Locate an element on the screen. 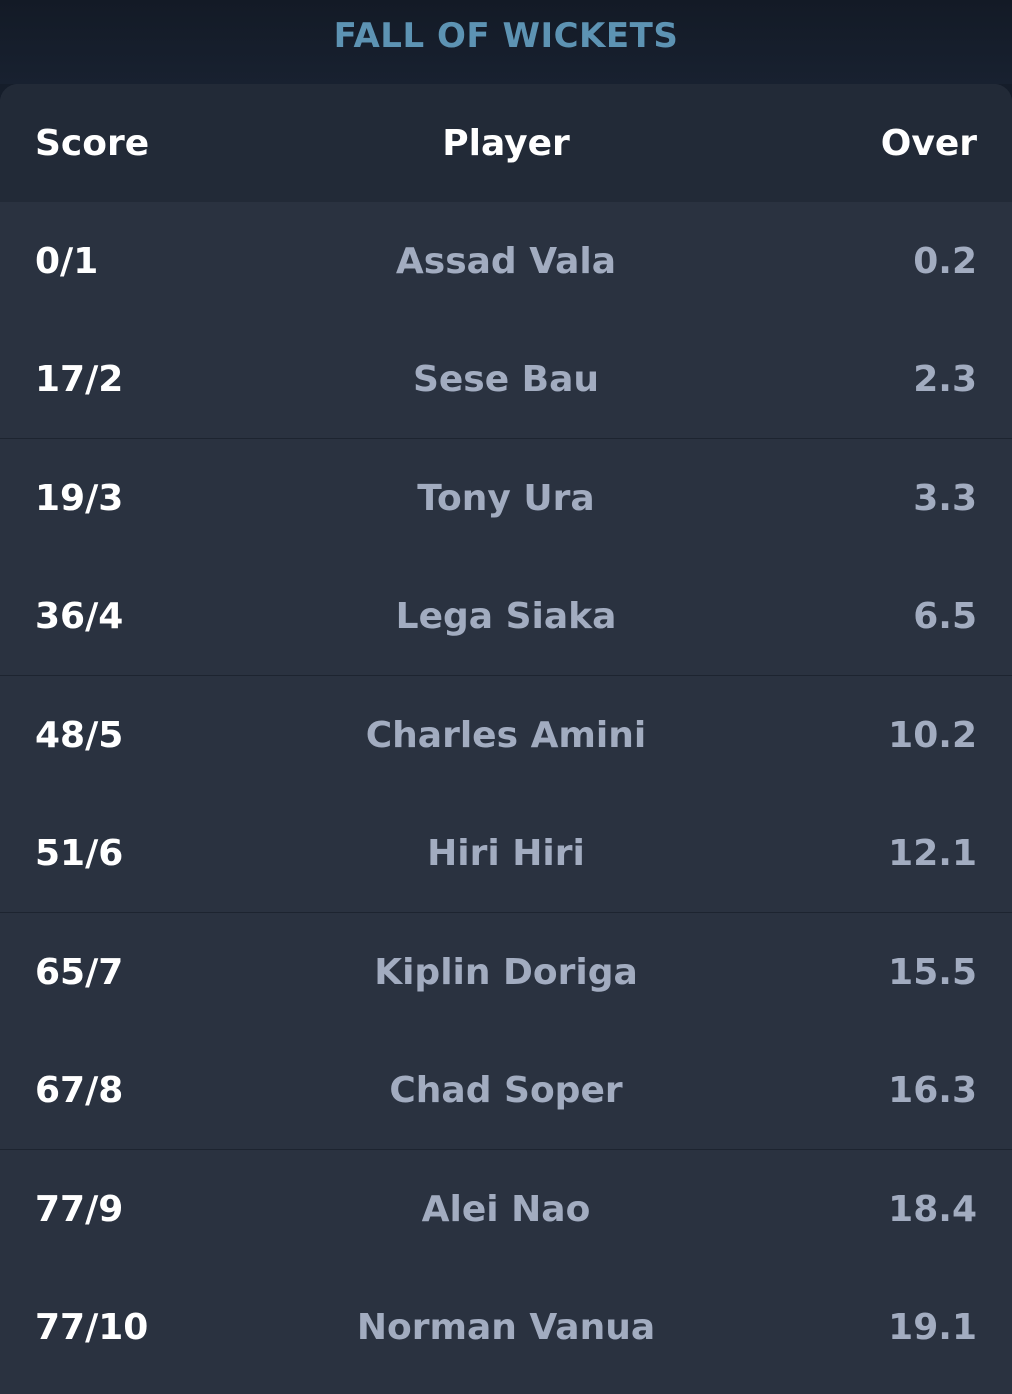 This screenshot has height=1394, width=1012. table-row: 77/10 Norman Vanua 19.1 is located at coordinates (506, 1327).